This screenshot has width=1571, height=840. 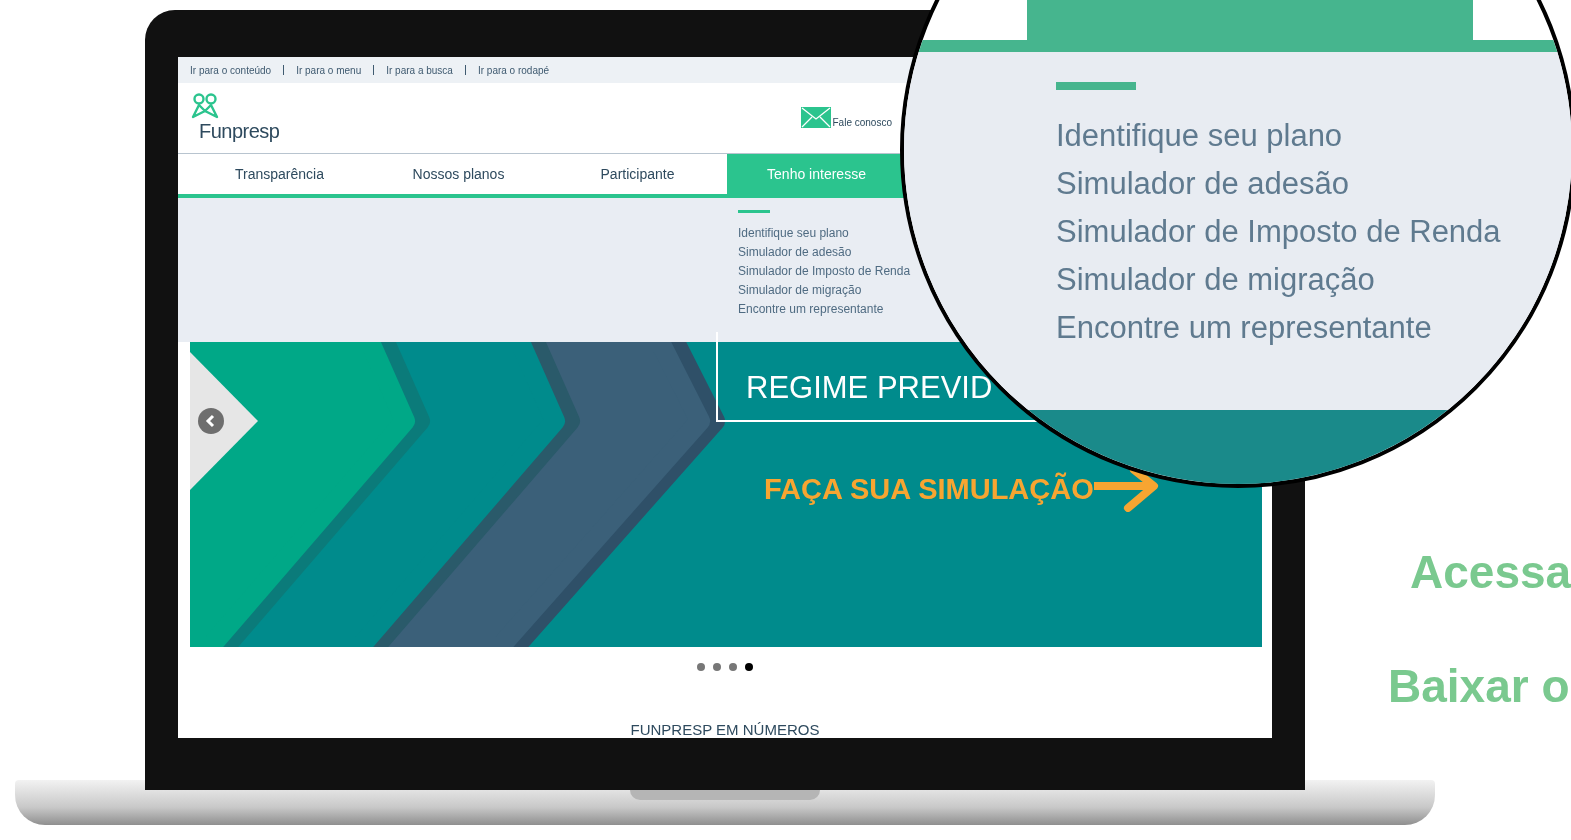 What do you see at coordinates (458, 174) in the screenshot?
I see `nav-tab: Nossos planos` at bounding box center [458, 174].